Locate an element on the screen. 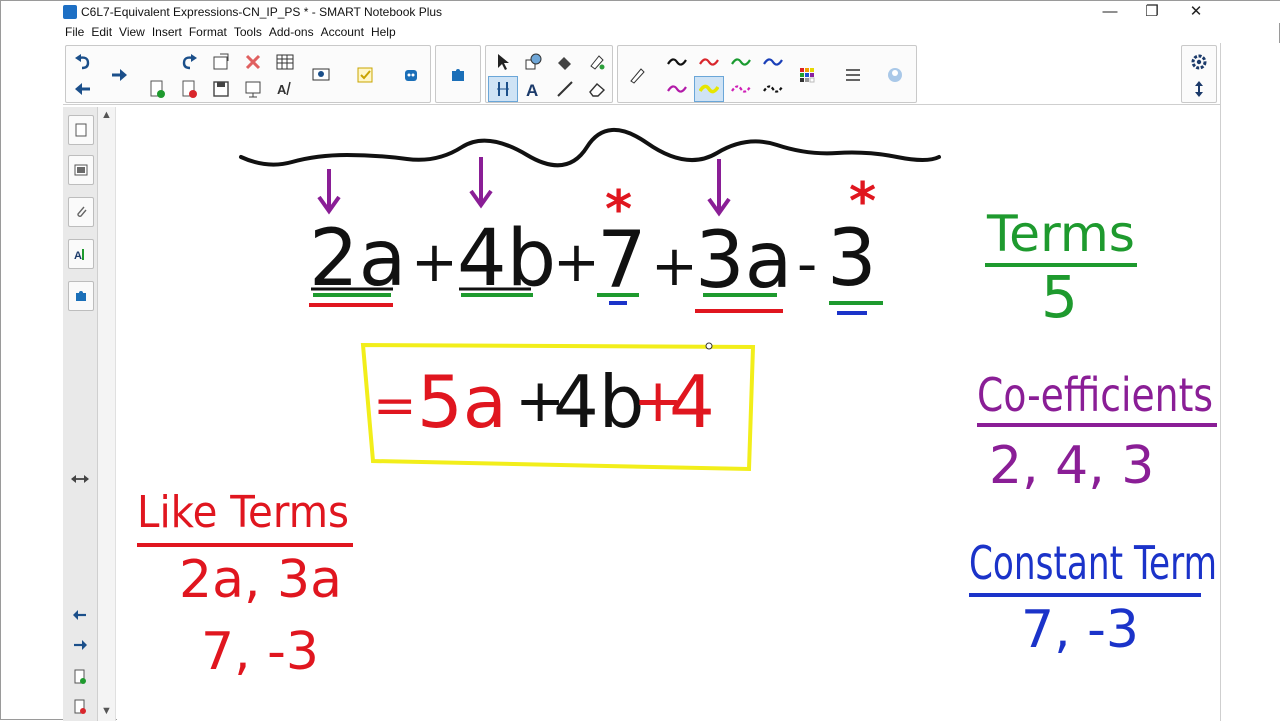 Image resolution: width=1280 pixels, height=726 pixels. more-icon is located at coordinates (895, 75).